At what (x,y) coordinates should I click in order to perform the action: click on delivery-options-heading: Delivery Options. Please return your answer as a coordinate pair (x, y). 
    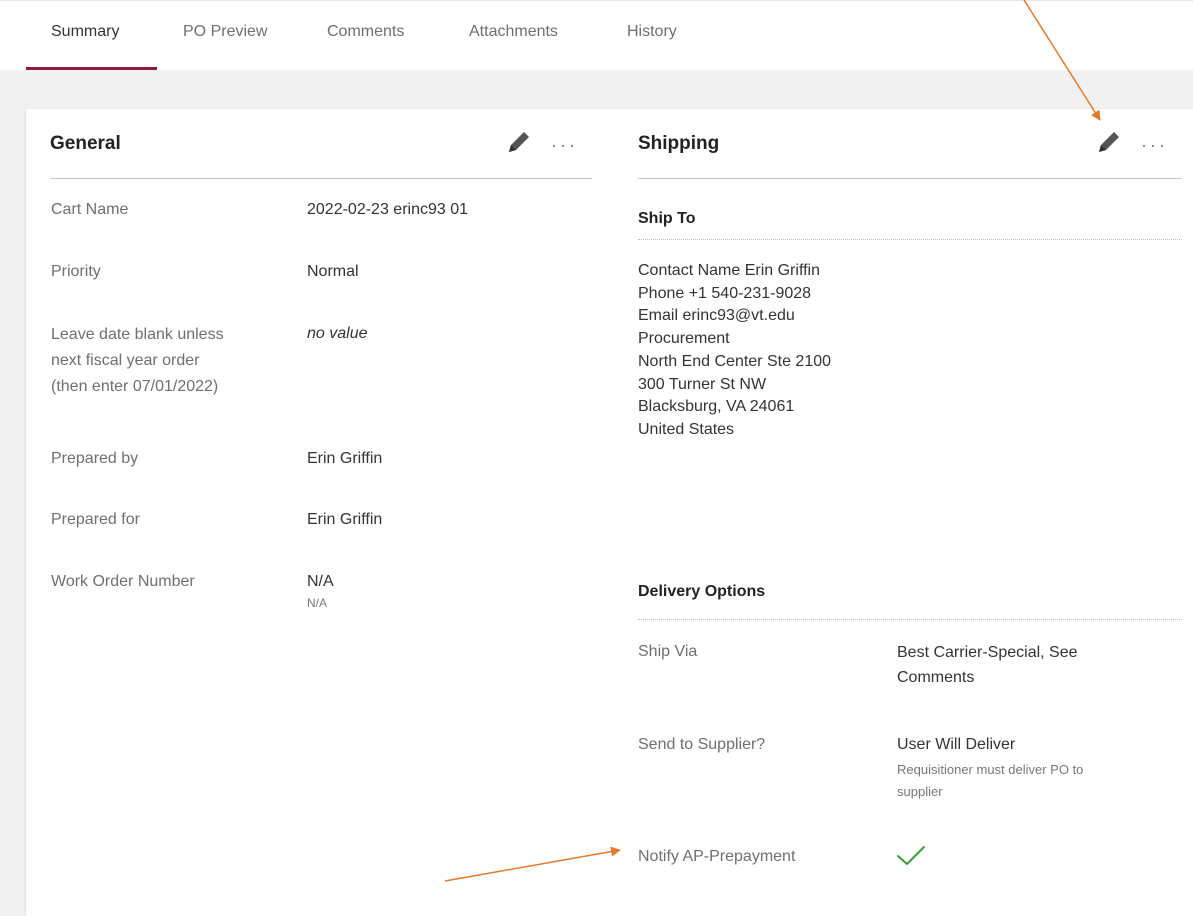
    Looking at the image, I should click on (702, 591).